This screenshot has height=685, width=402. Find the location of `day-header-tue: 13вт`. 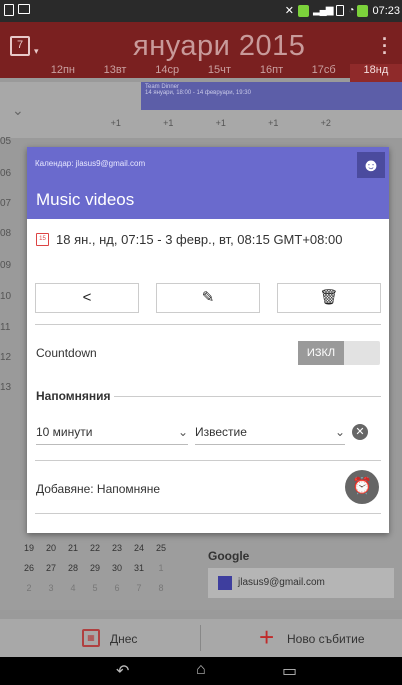

day-header-tue: 13вт is located at coordinates (115, 73).